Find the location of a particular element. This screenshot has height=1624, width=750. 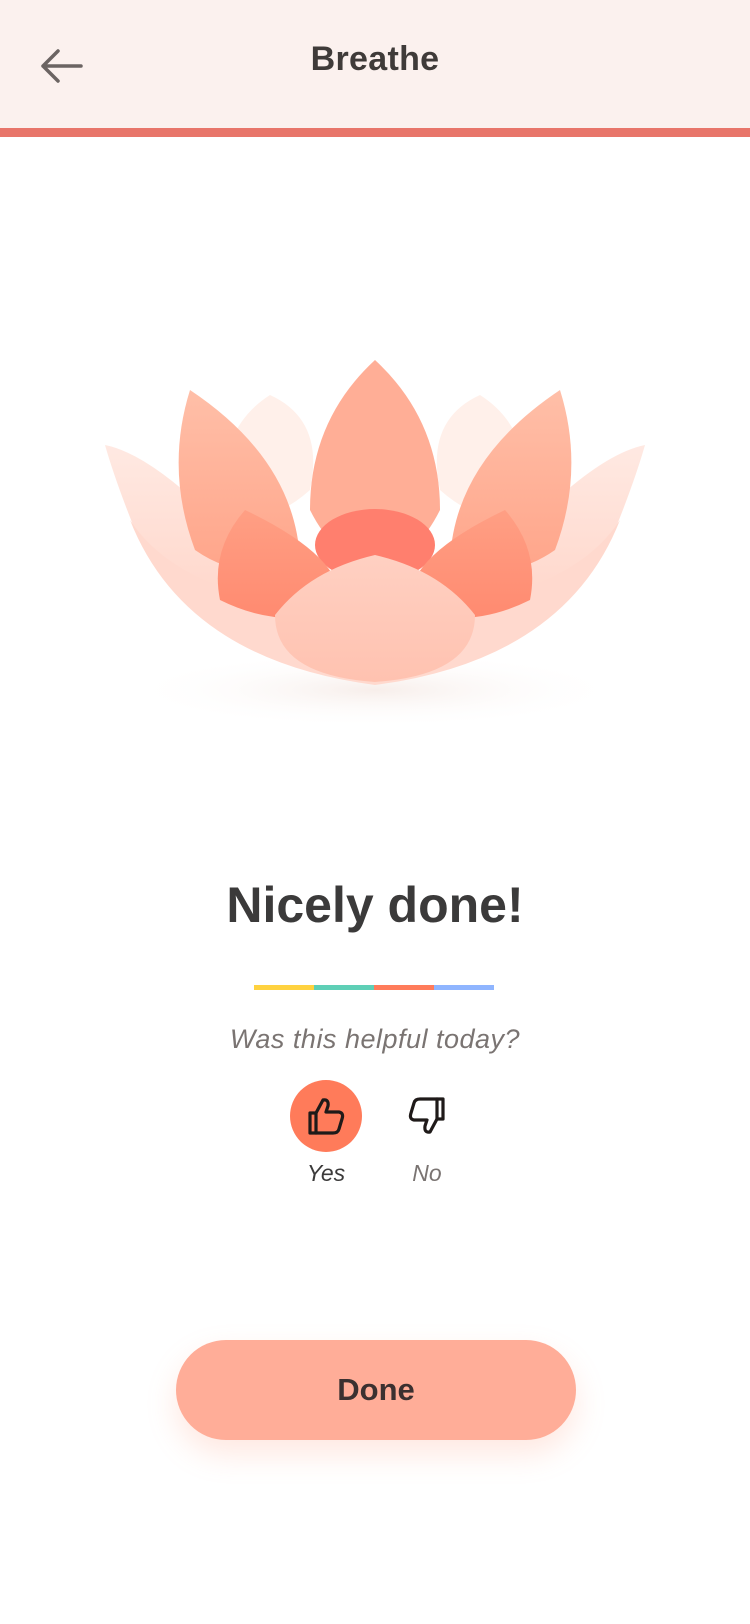

feedback-yes-button: Yes is located at coordinates (326, 1133).